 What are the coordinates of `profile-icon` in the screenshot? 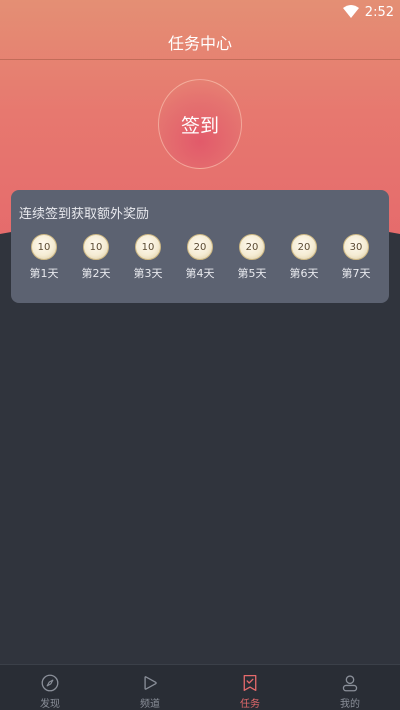 It's located at (350, 683).